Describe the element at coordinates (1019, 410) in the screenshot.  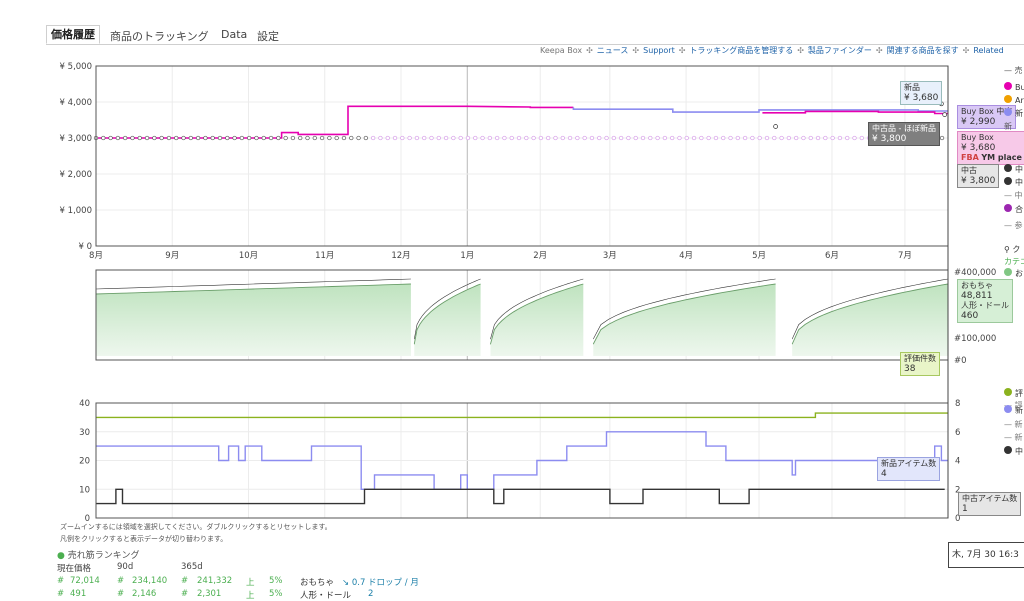
I see `legend-label: 新` at that location.